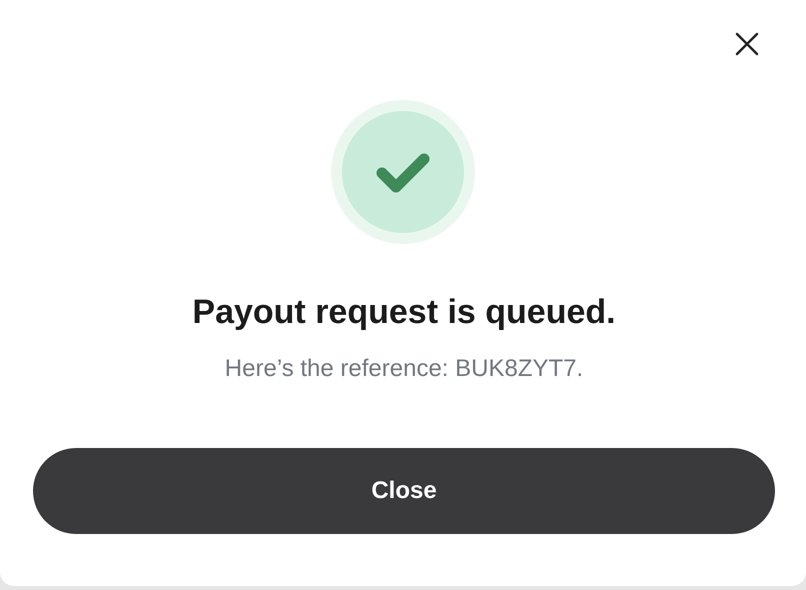 The image size is (806, 590). What do you see at coordinates (404, 312) in the screenshot?
I see `dialog-title: Payout request is queued.` at bounding box center [404, 312].